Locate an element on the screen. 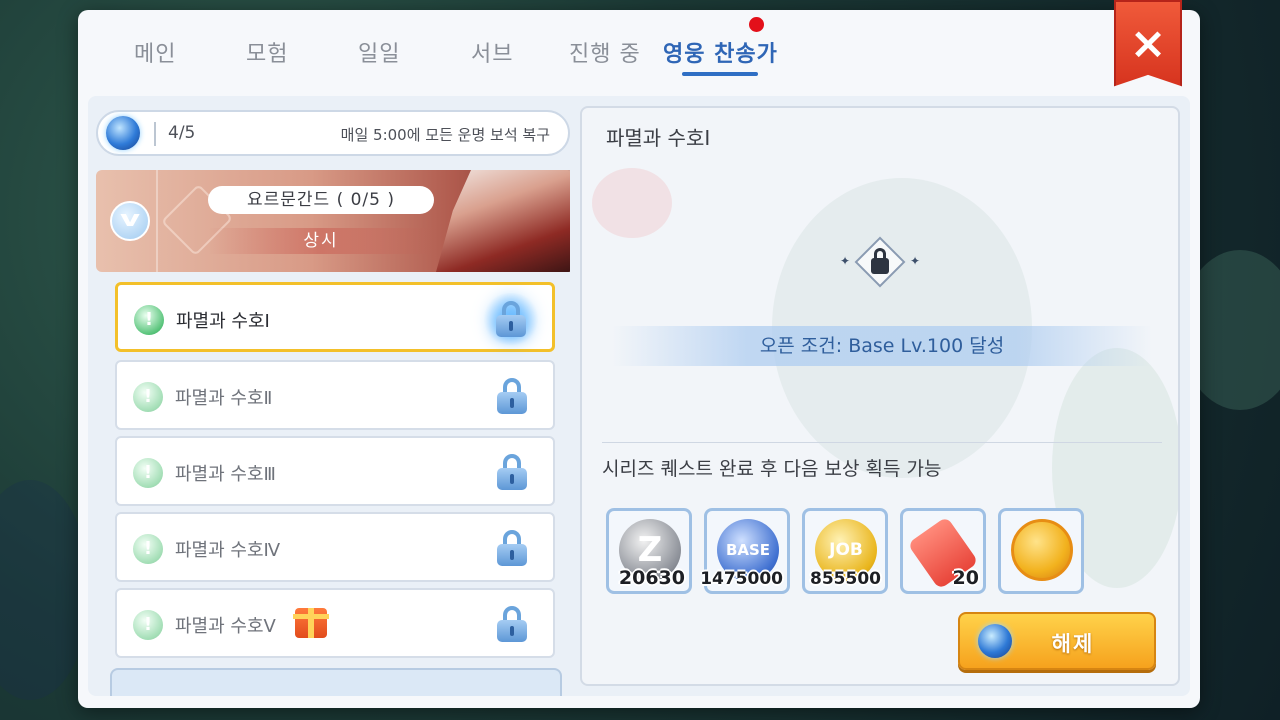  notification-dot is located at coordinates (756, 24).